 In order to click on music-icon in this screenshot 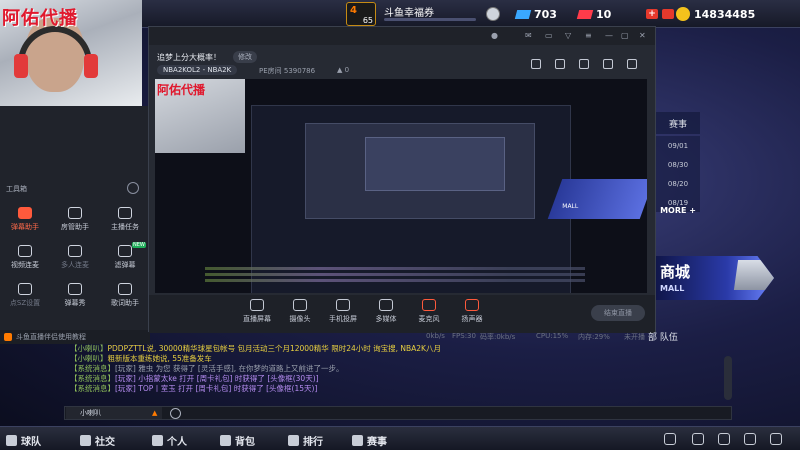, I will do `click(698, 439)`.